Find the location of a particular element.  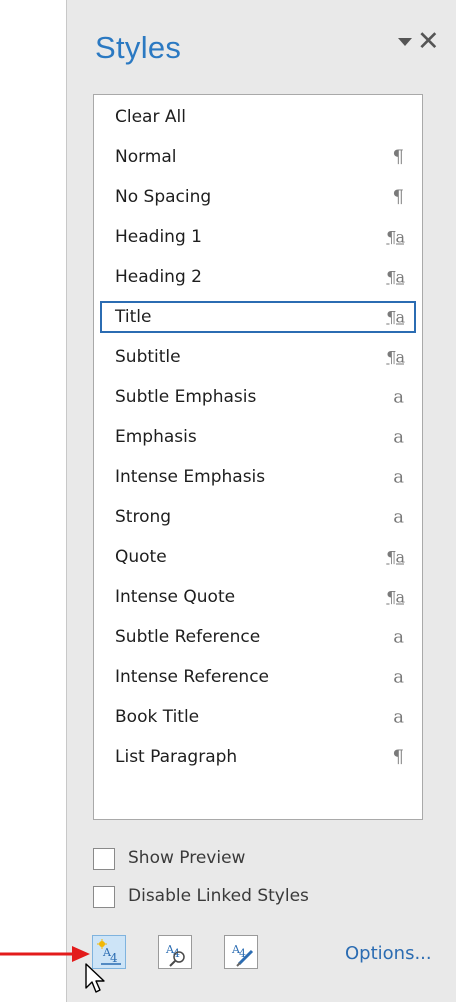

style-item-quote: Quote ¶a is located at coordinates (258, 557).